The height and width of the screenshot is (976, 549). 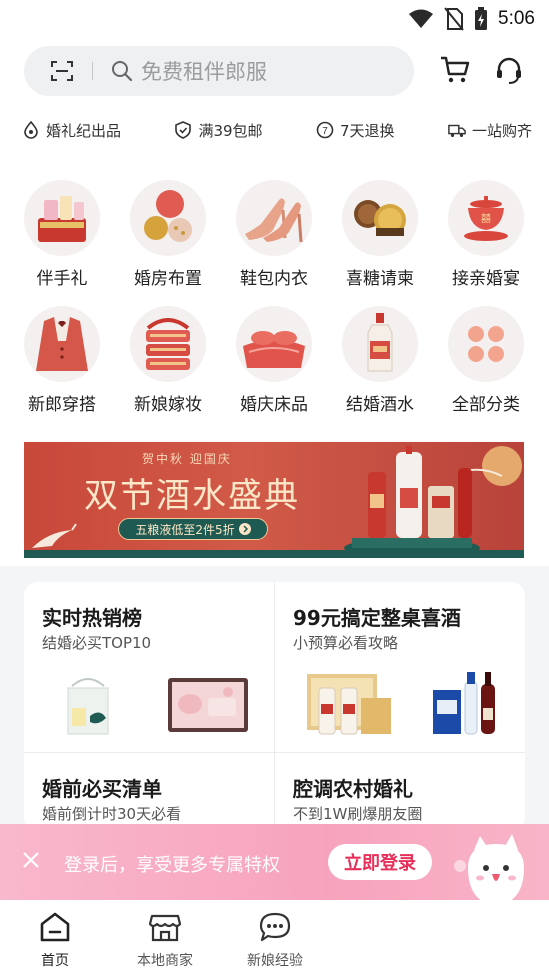 I want to click on card-must-buy: 婚前必买清单 婚前倒计时30天必看, so click(x=149, y=792).